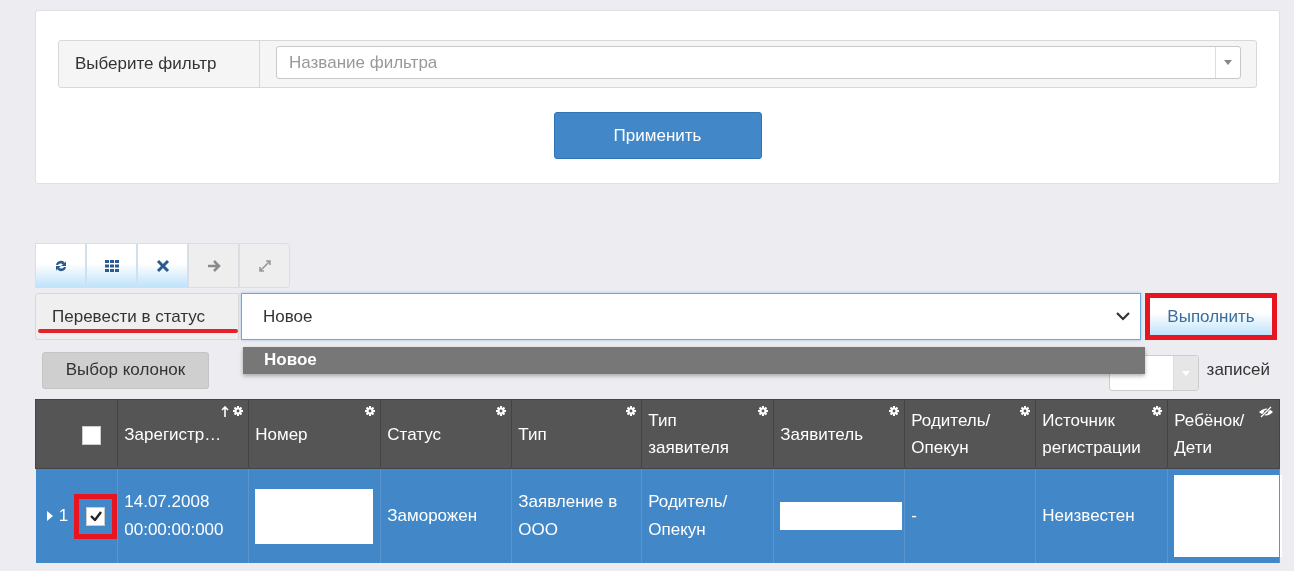 The width and height of the screenshot is (1294, 571). What do you see at coordinates (125, 370) in the screenshot?
I see `column-chooser-button: Выбор колонок` at bounding box center [125, 370].